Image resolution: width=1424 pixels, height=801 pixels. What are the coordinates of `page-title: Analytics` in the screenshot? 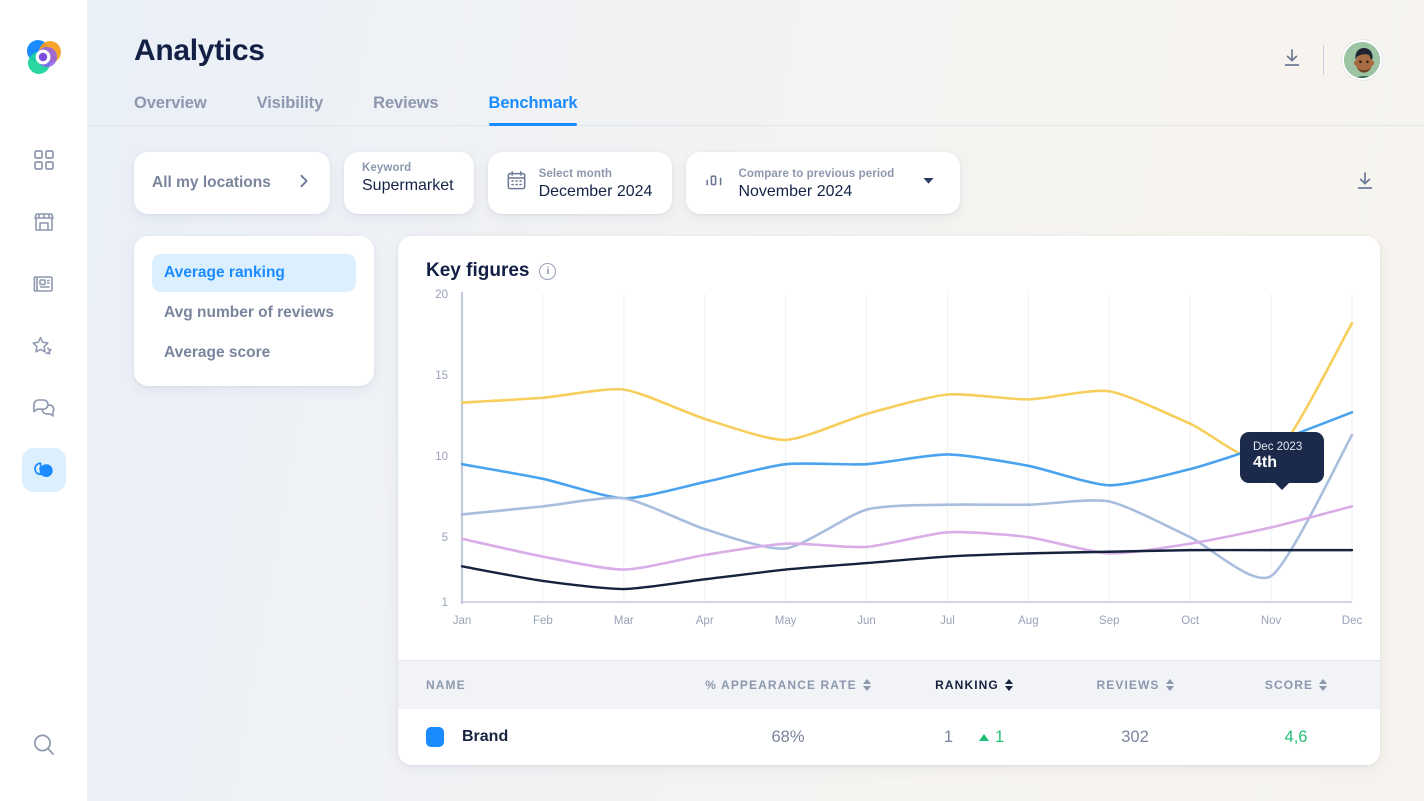 It's located at (199, 50).